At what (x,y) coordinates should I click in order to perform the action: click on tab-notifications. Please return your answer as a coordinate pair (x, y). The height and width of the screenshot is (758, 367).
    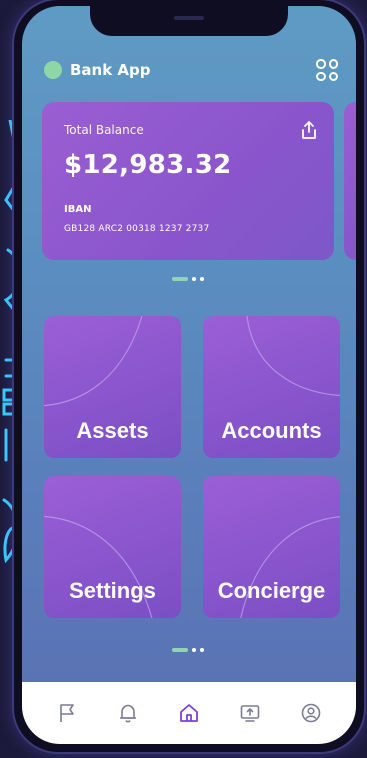
    Looking at the image, I should click on (128, 713).